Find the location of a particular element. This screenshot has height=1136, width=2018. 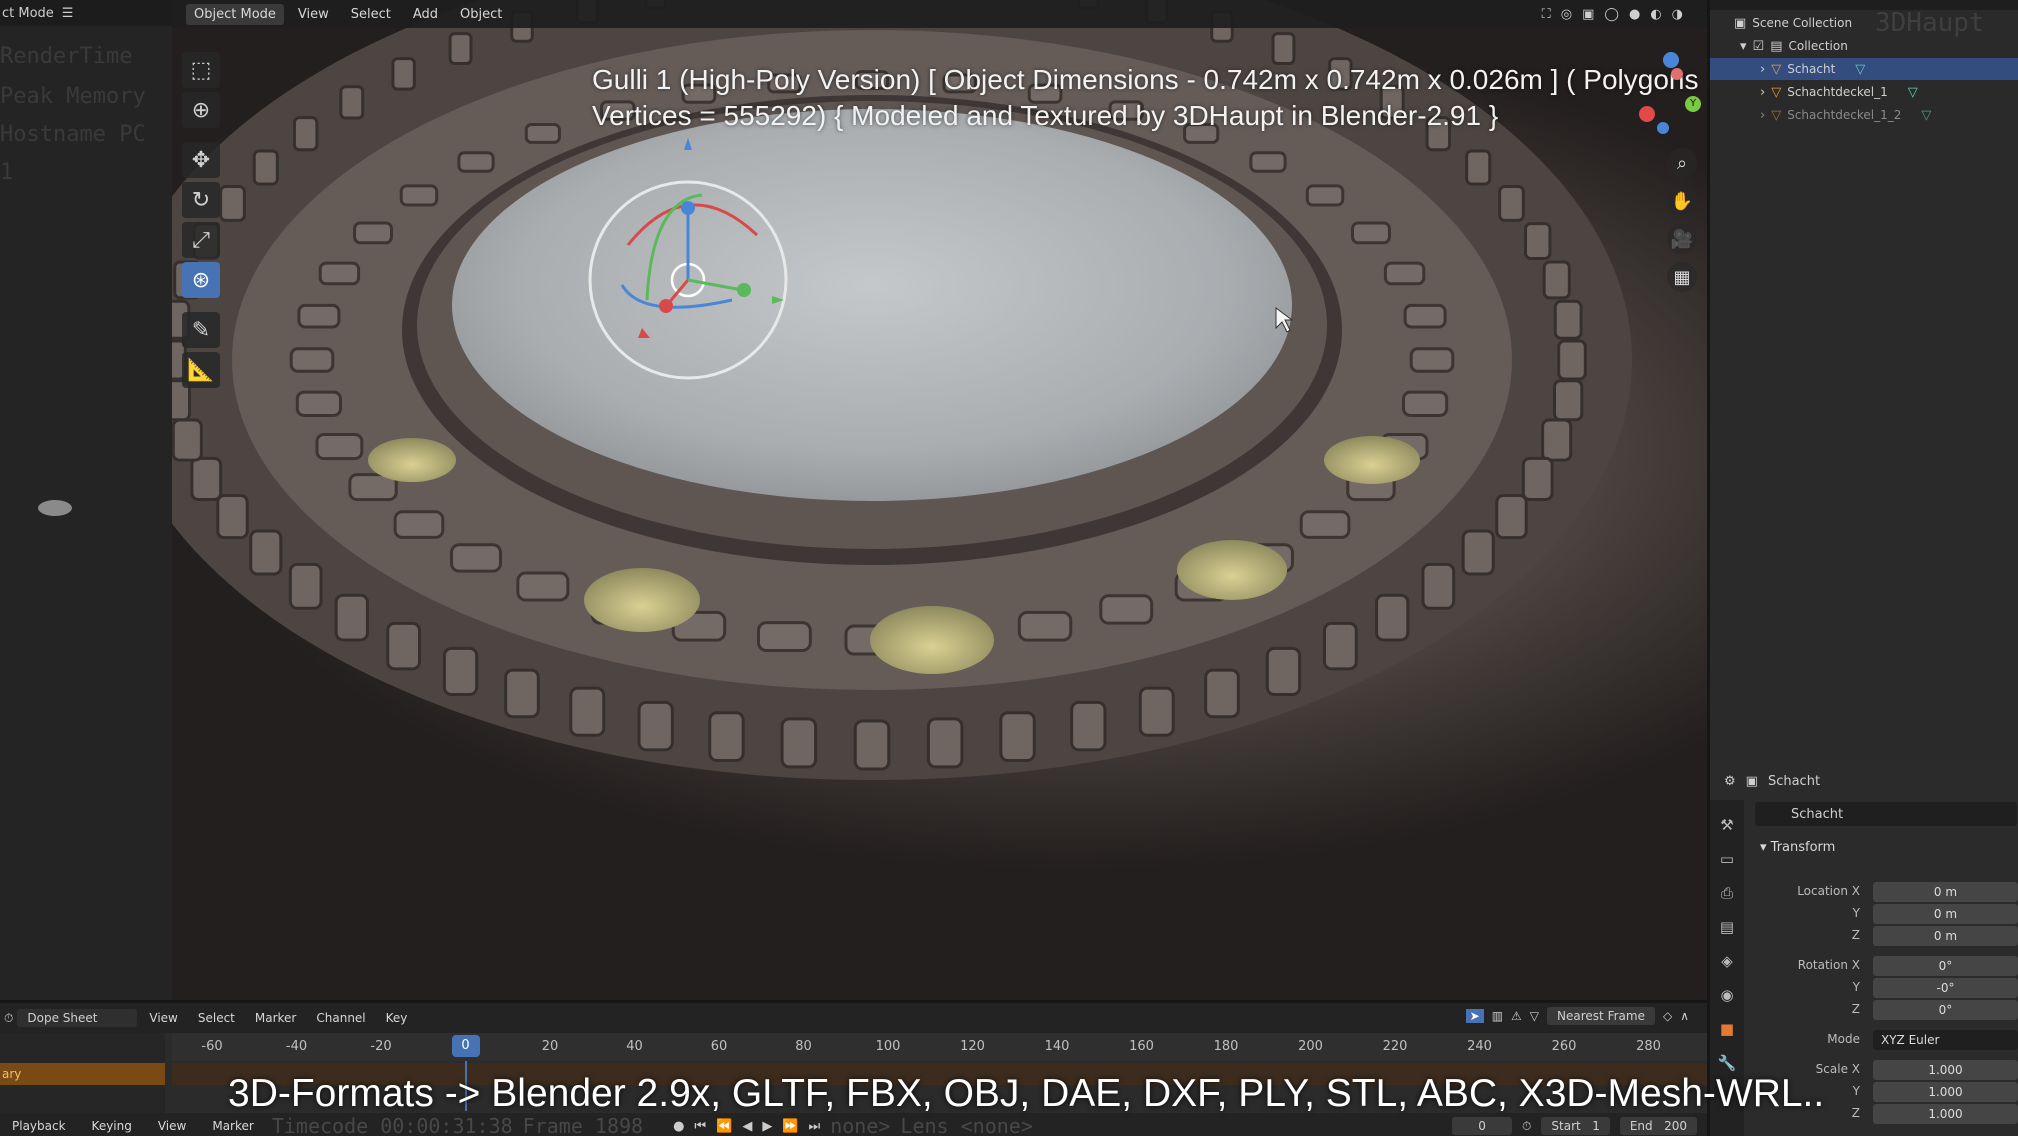

playback-menu: Playback is located at coordinates (39, 1126).